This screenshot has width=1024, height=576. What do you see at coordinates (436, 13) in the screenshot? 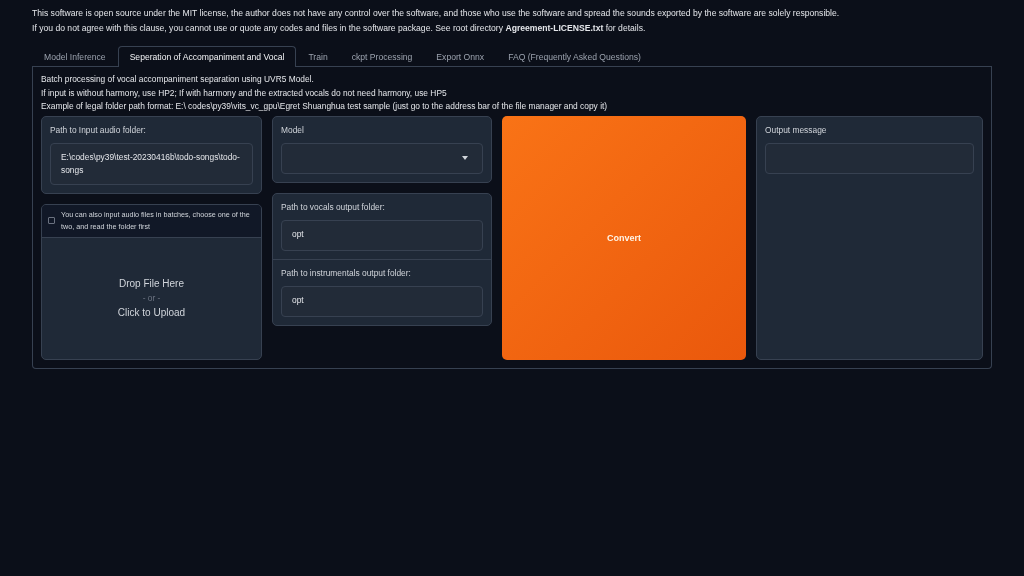
I see `license-notice: This software is open source under the MIT license, the author does not have any control over the software, and those who use the software and spread the sounds exported by the software are solely responsible.` at bounding box center [436, 13].